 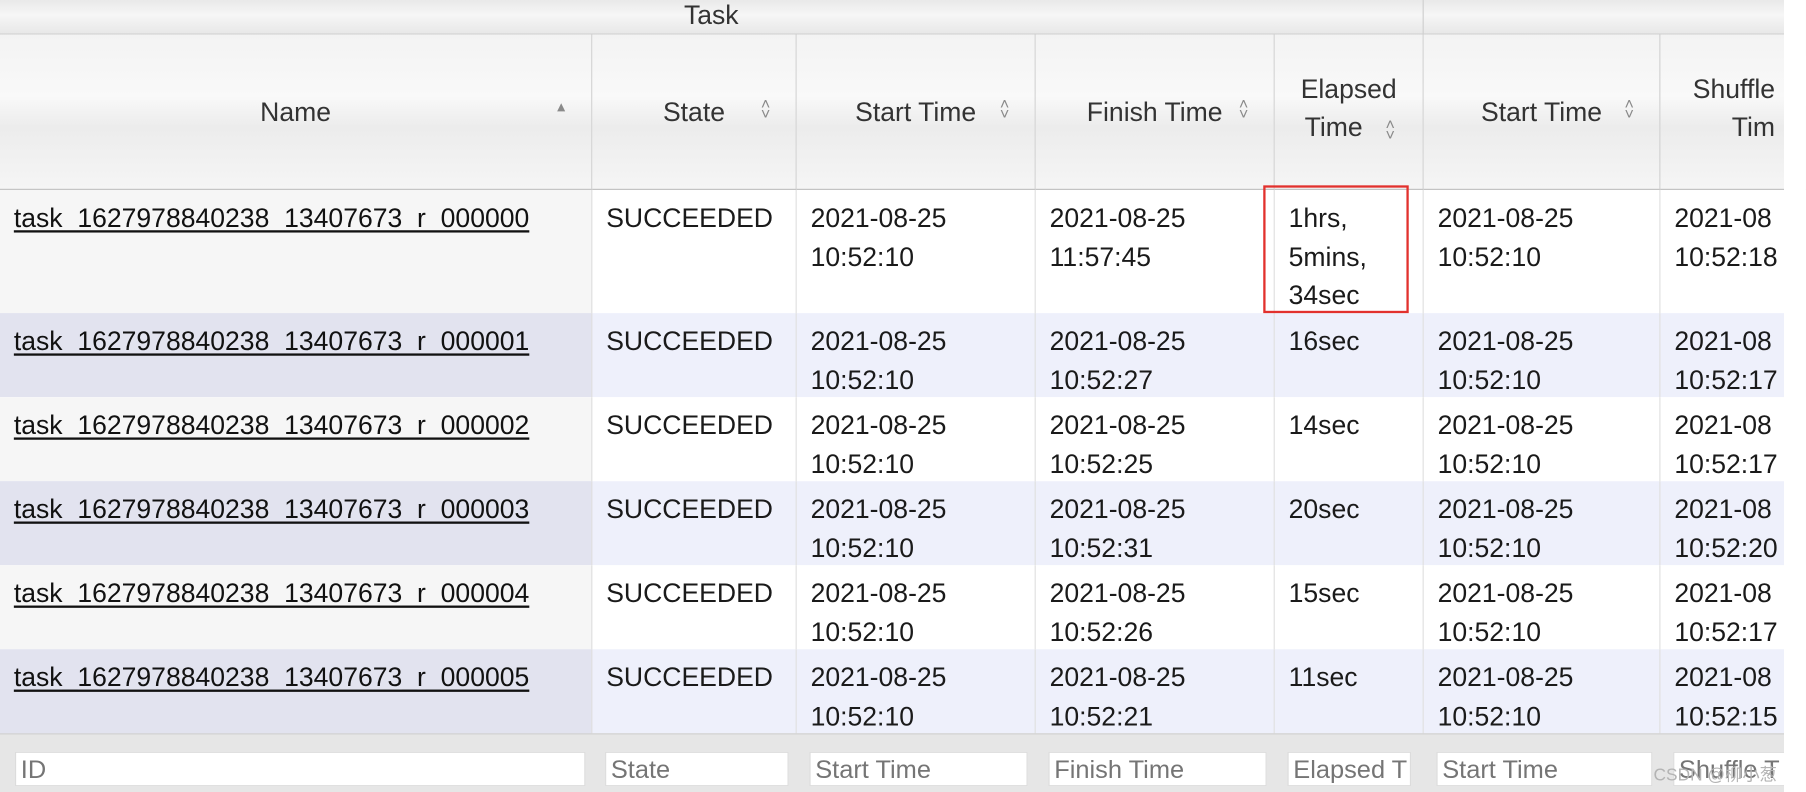 What do you see at coordinates (1101, 547) in the screenshot?
I see `finish-clock: 10:52:31` at bounding box center [1101, 547].